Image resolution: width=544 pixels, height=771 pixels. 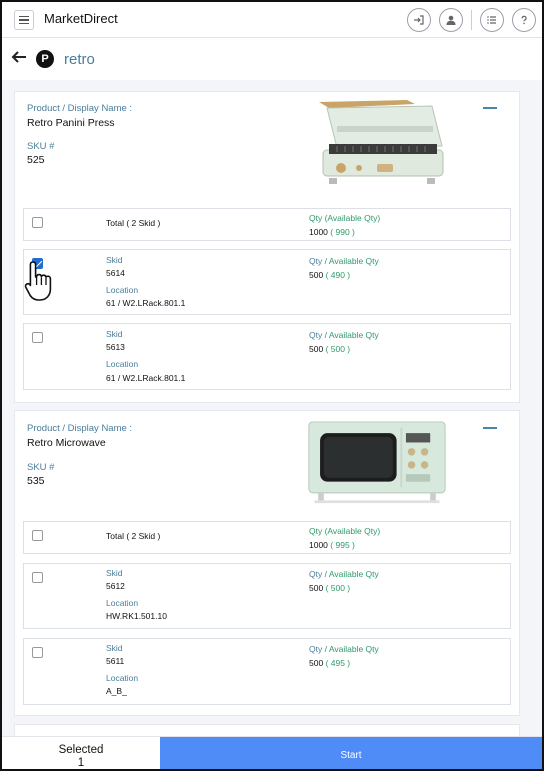 What do you see at coordinates (115, 273) in the screenshot?
I see `skid-value: 5614` at bounding box center [115, 273].